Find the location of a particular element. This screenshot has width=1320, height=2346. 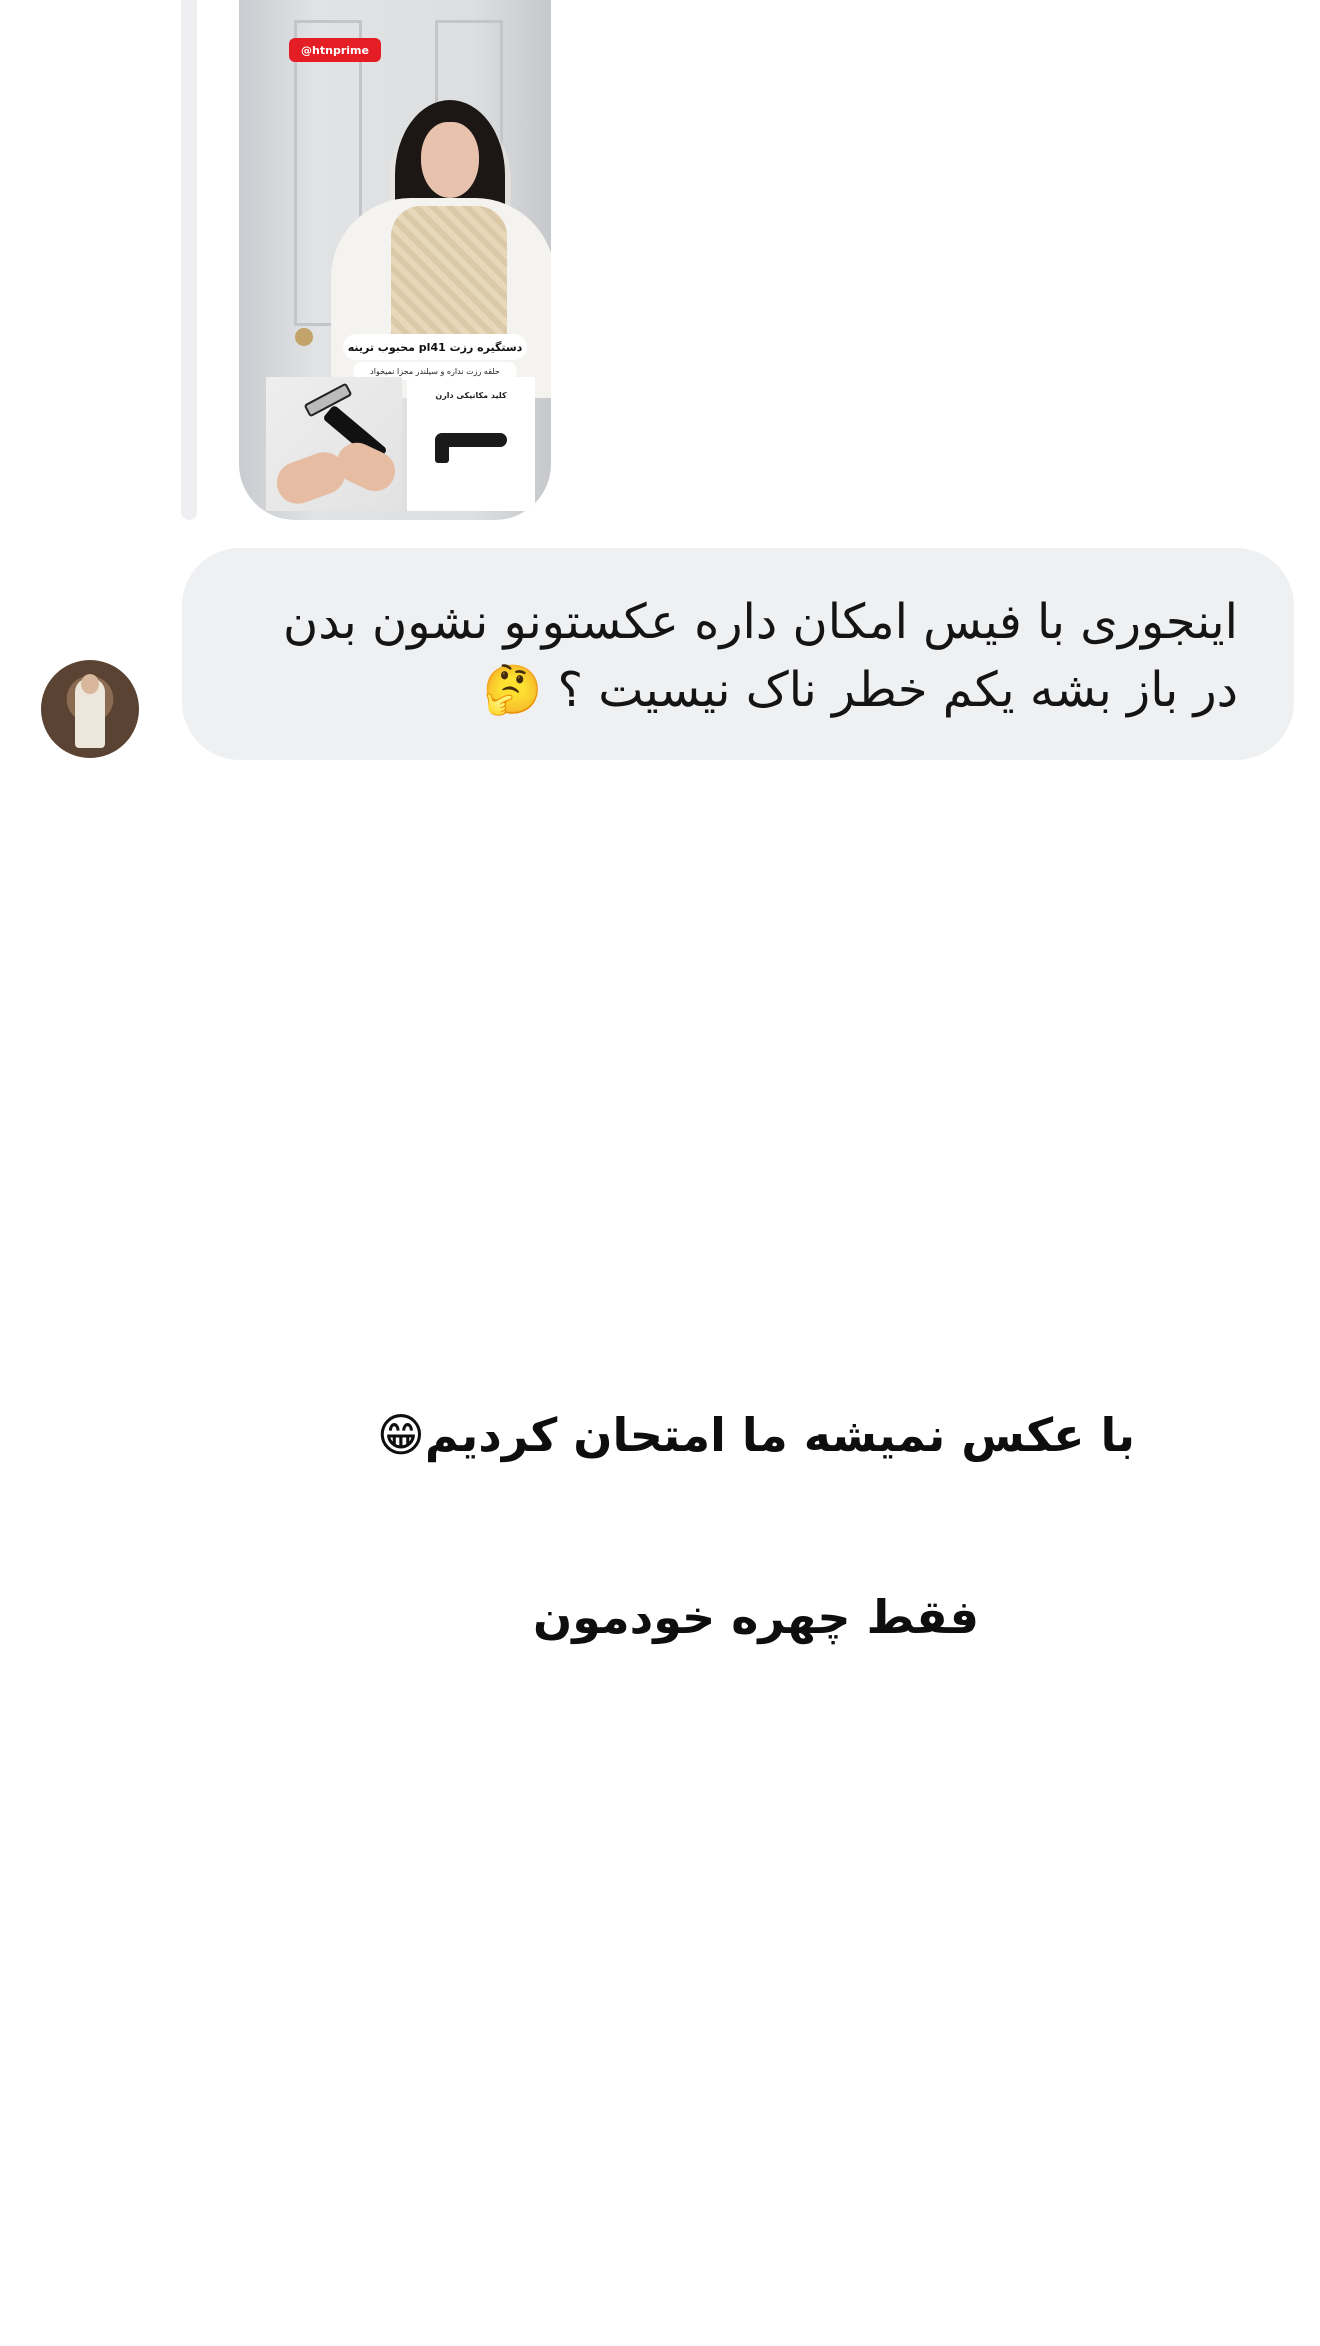

avatar-head is located at coordinates (90, 684).